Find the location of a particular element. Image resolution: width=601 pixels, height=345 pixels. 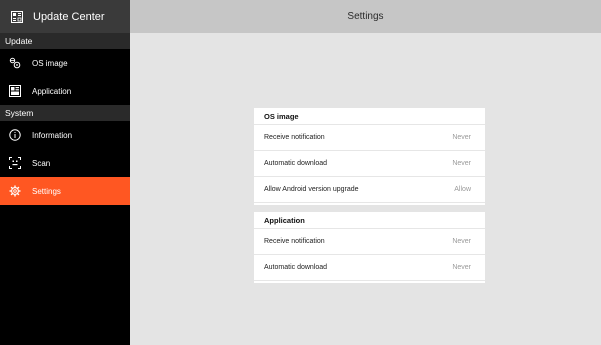

sidebar-item-label: Information is located at coordinates (52, 135).